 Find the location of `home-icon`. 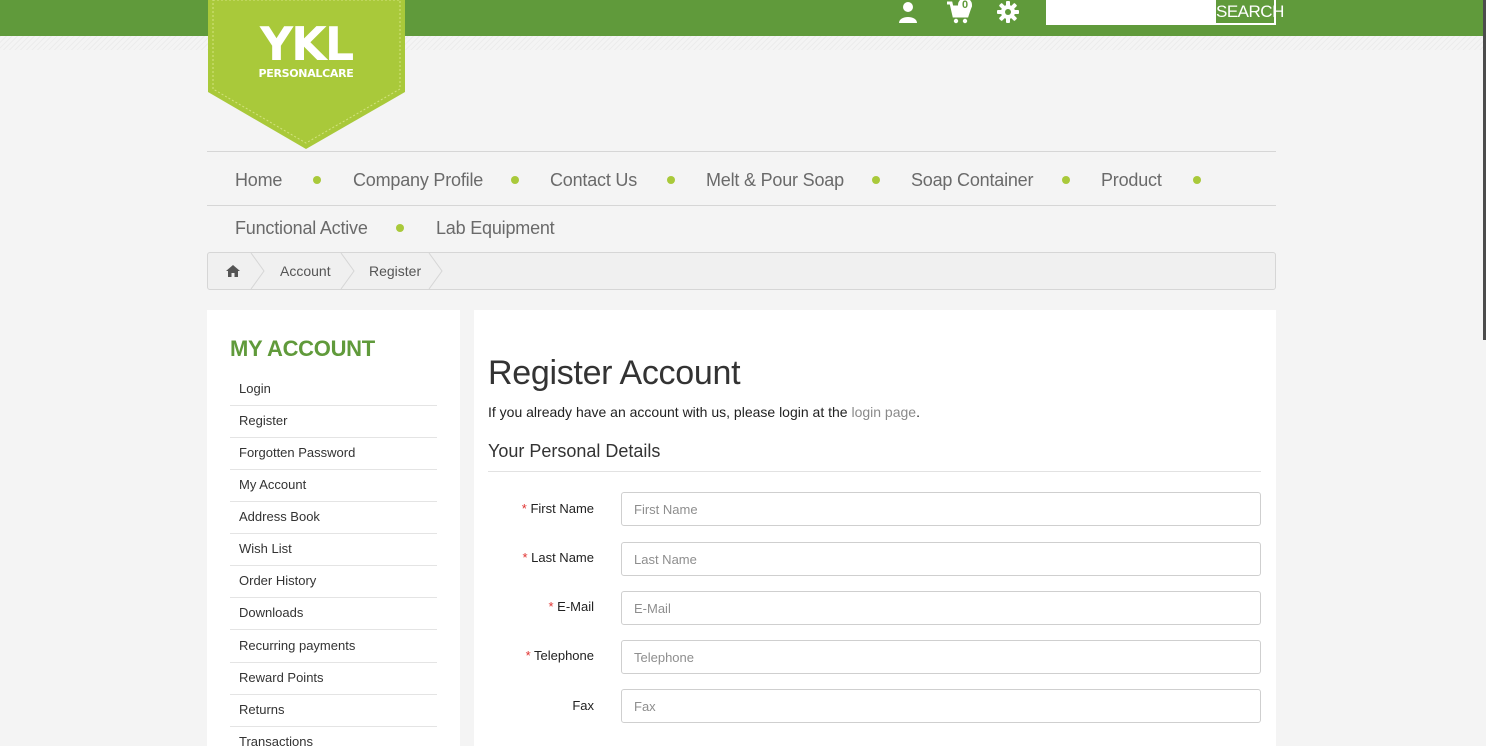

home-icon is located at coordinates (233, 271).